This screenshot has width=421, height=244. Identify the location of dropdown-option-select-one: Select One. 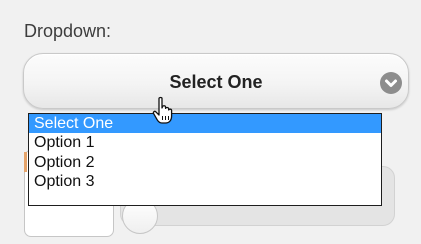
(205, 124).